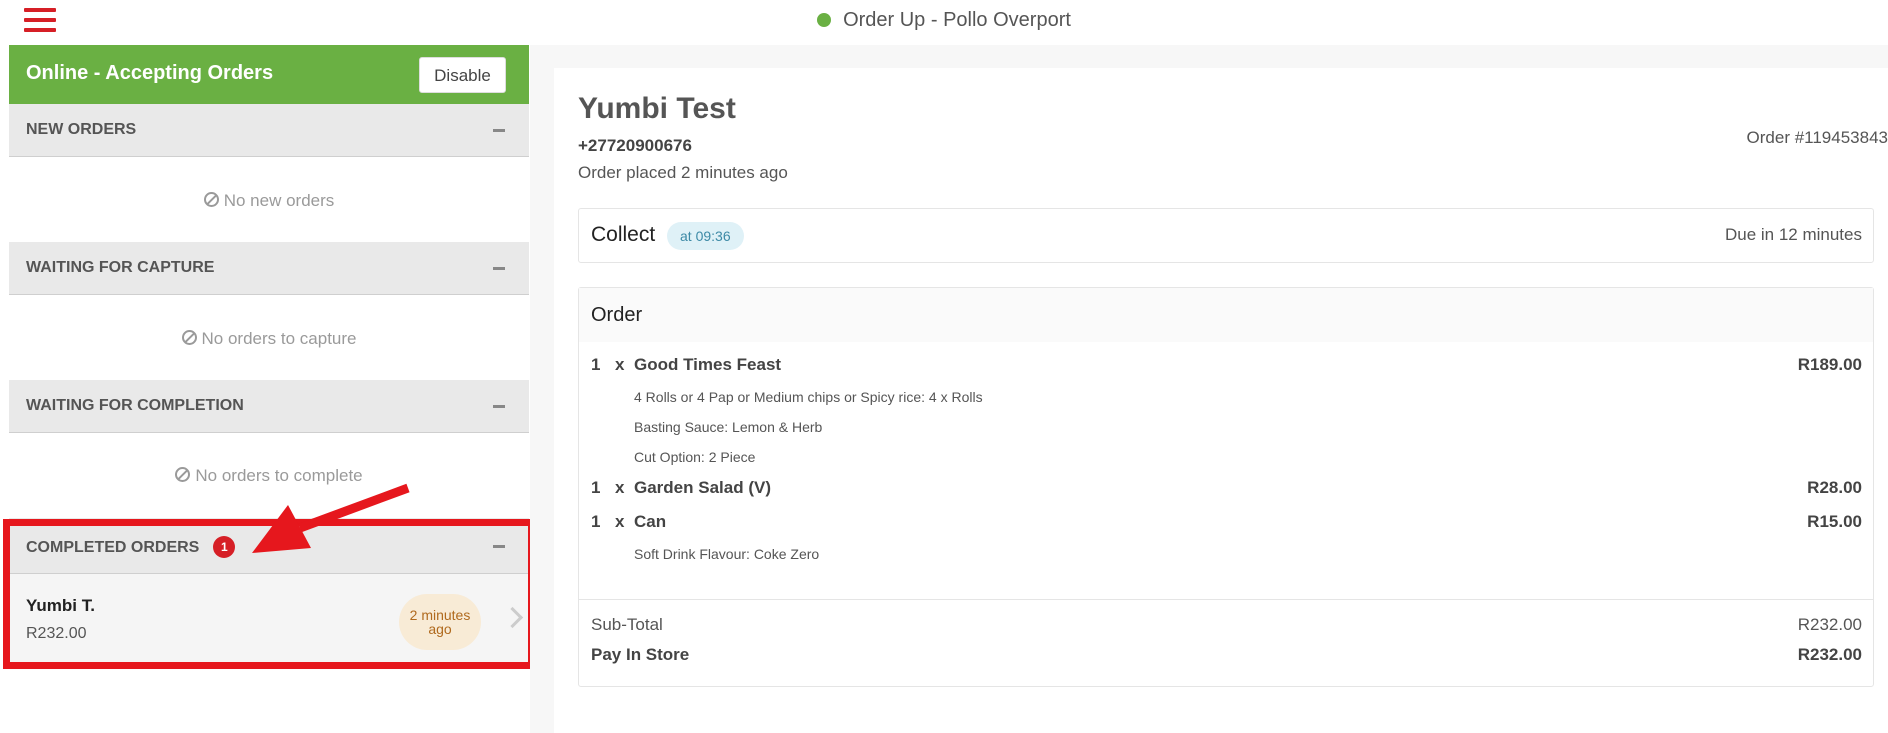 This screenshot has width=1888, height=733. What do you see at coordinates (1829, 624) in the screenshot?
I see `subtotal-value: R232.00` at bounding box center [1829, 624].